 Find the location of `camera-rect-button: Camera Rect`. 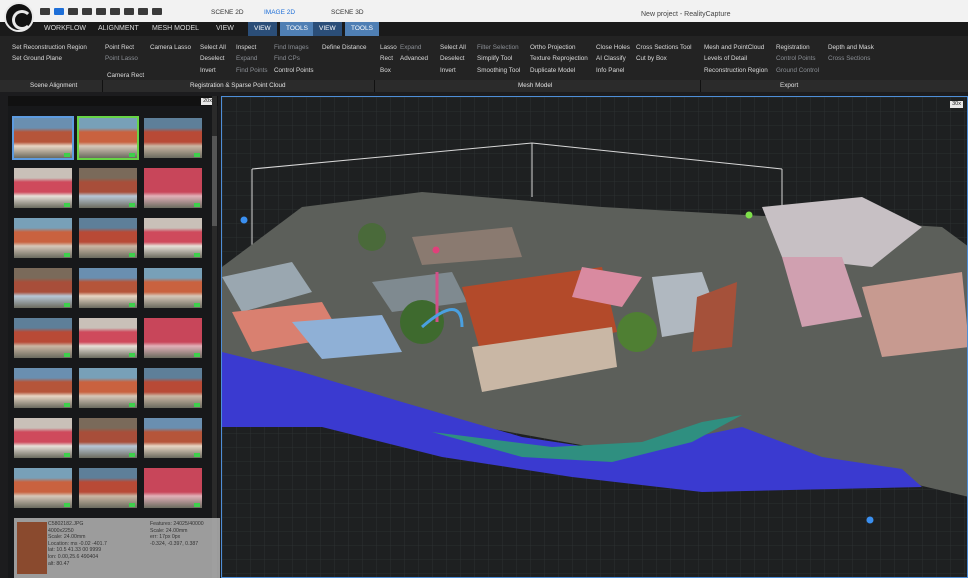

camera-rect-button: Camera Rect is located at coordinates (125, 75).